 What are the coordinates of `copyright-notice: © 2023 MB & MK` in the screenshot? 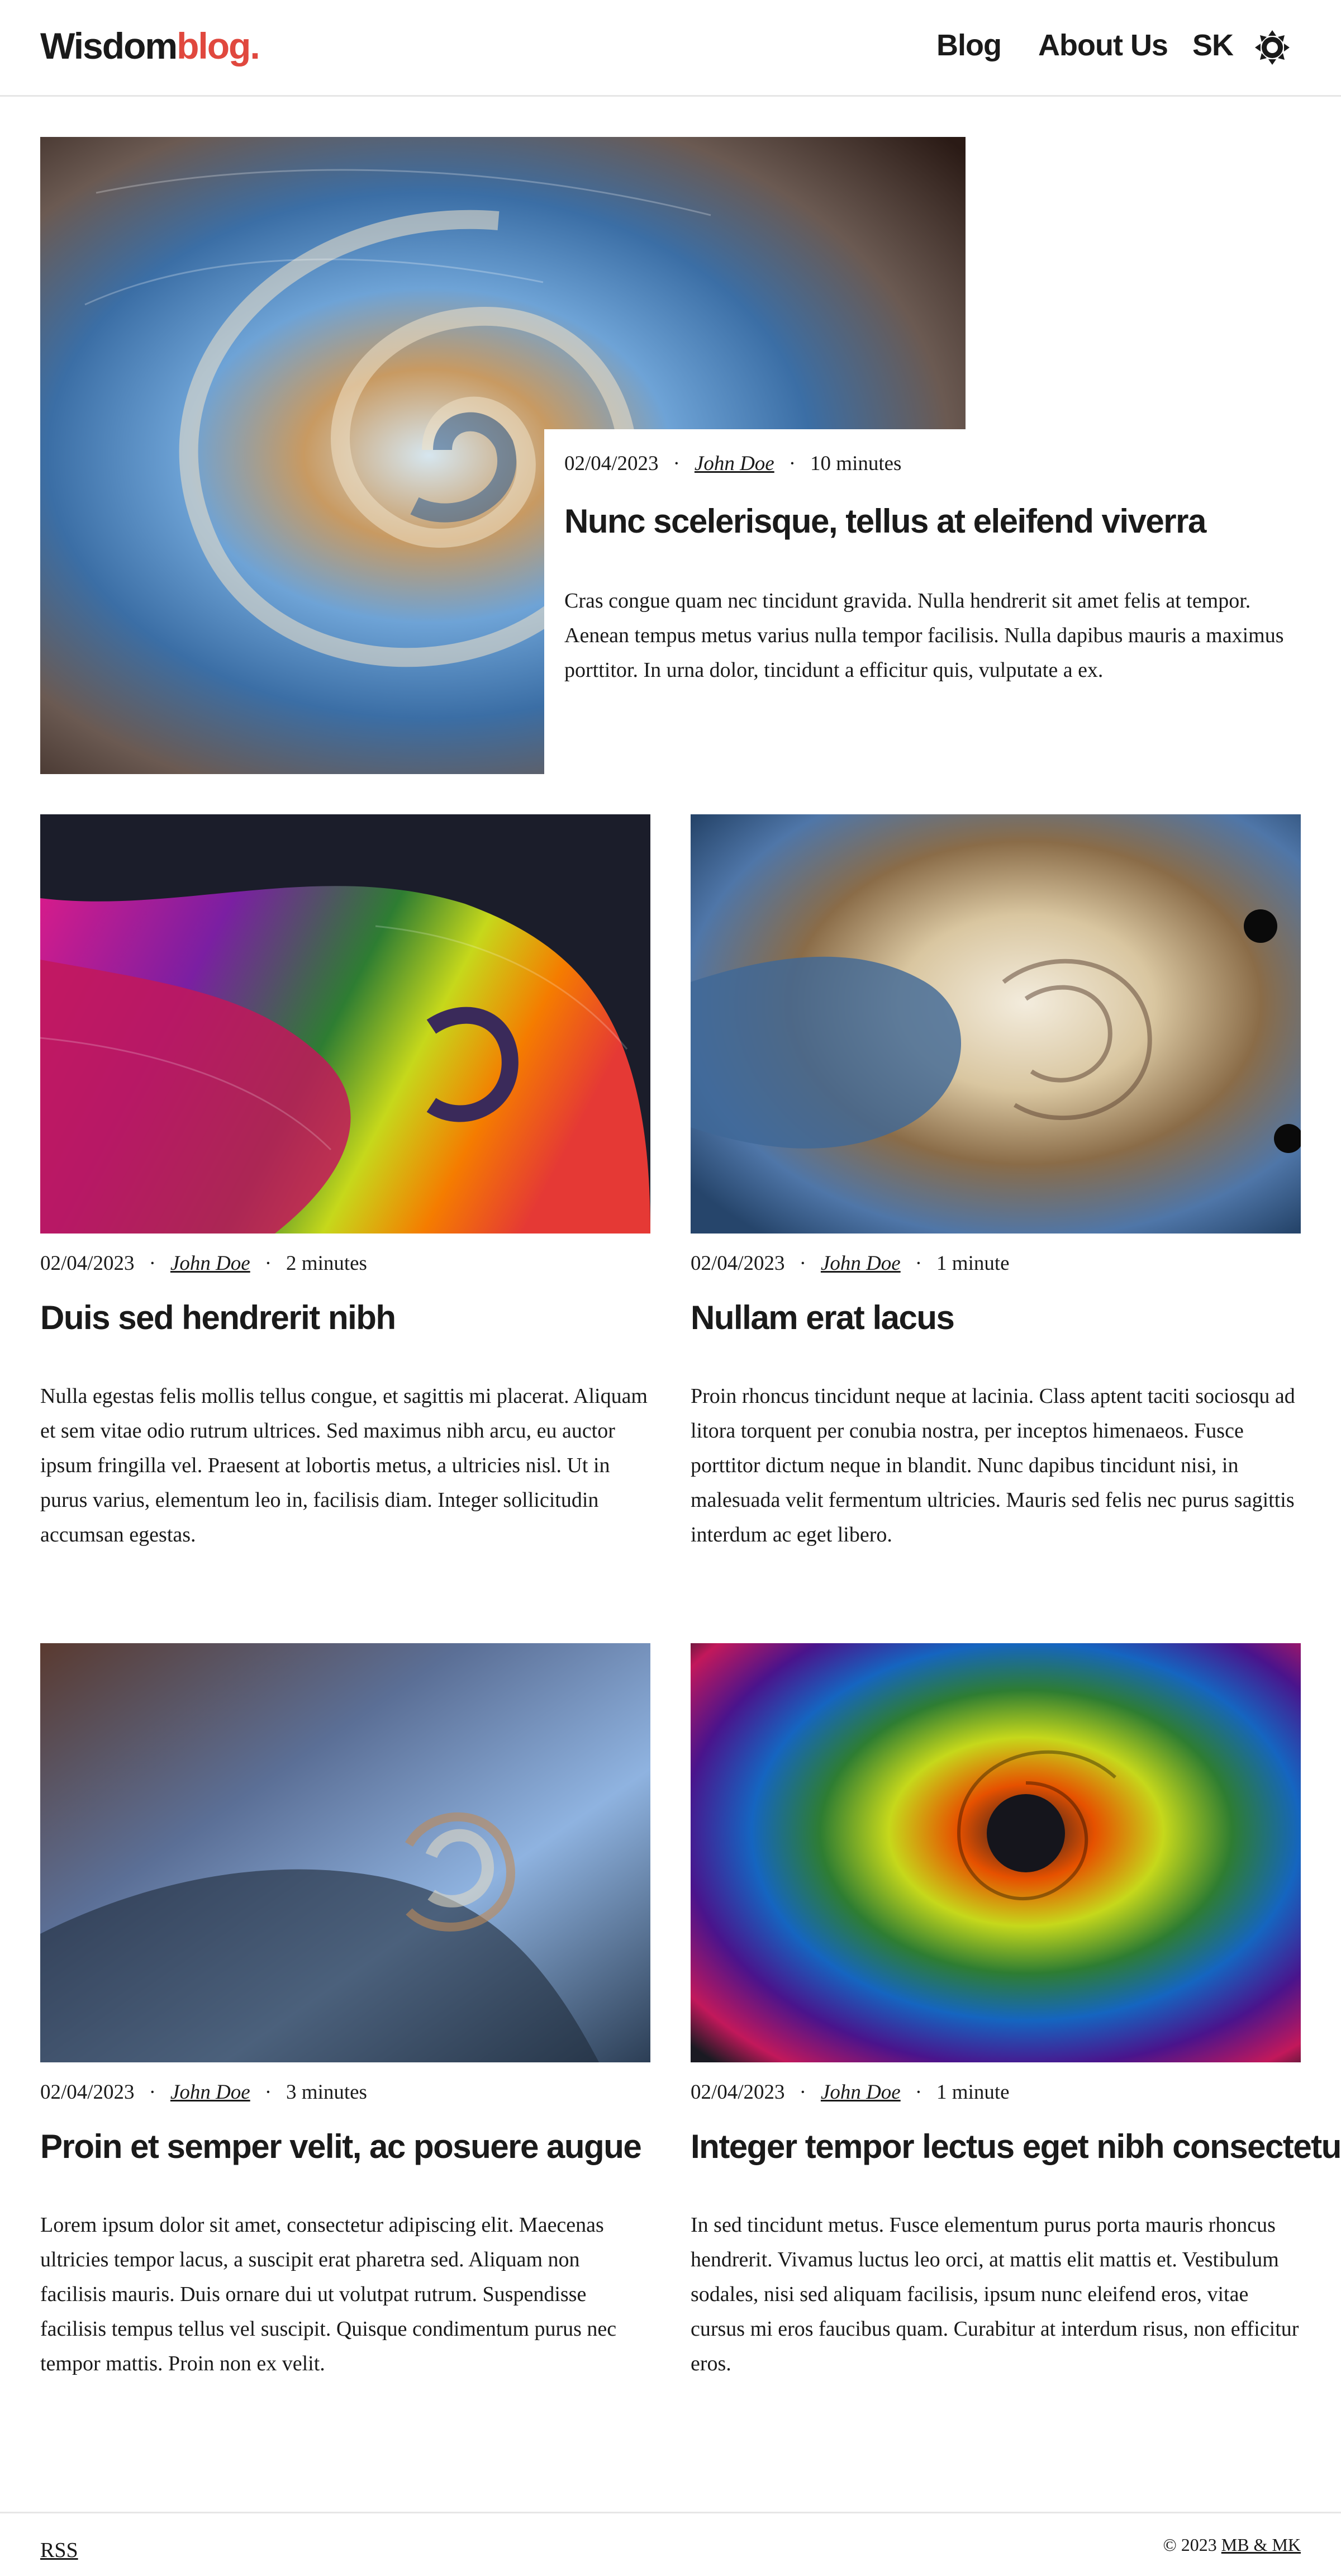 It's located at (1232, 2545).